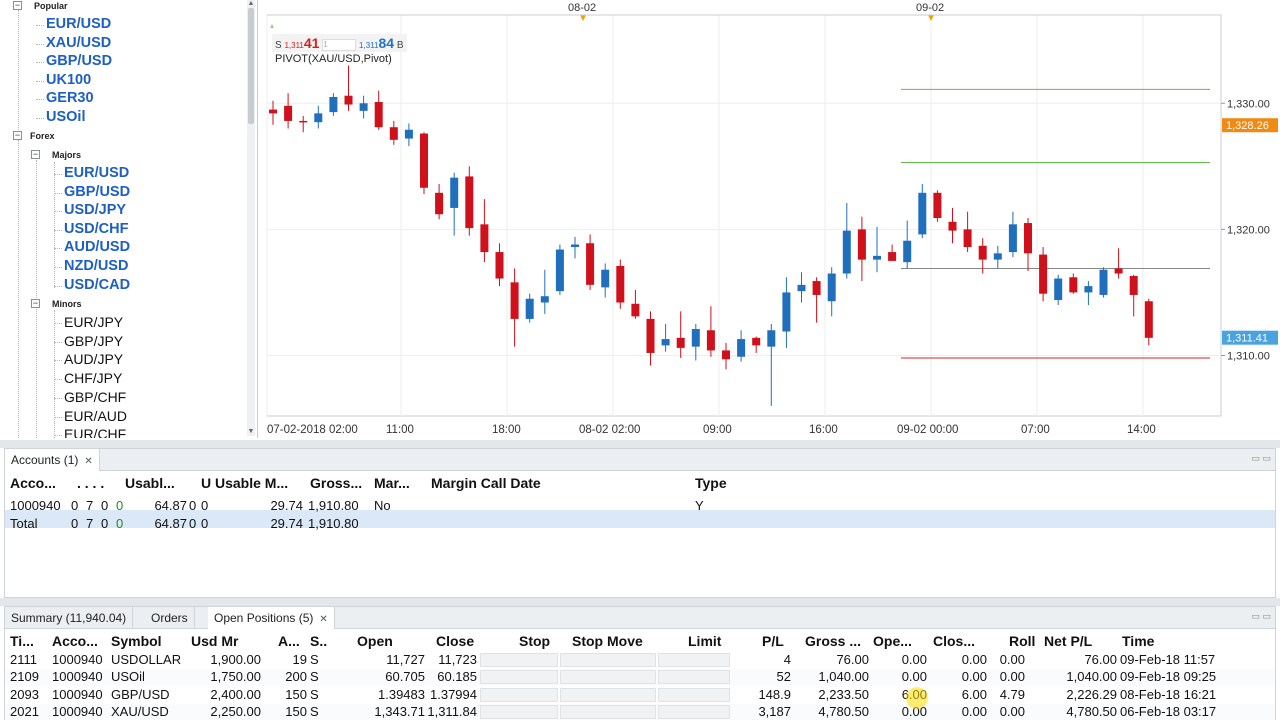 The image size is (1280, 720). Describe the element at coordinates (640, 444) in the screenshot. I see `chart-splitter` at that location.